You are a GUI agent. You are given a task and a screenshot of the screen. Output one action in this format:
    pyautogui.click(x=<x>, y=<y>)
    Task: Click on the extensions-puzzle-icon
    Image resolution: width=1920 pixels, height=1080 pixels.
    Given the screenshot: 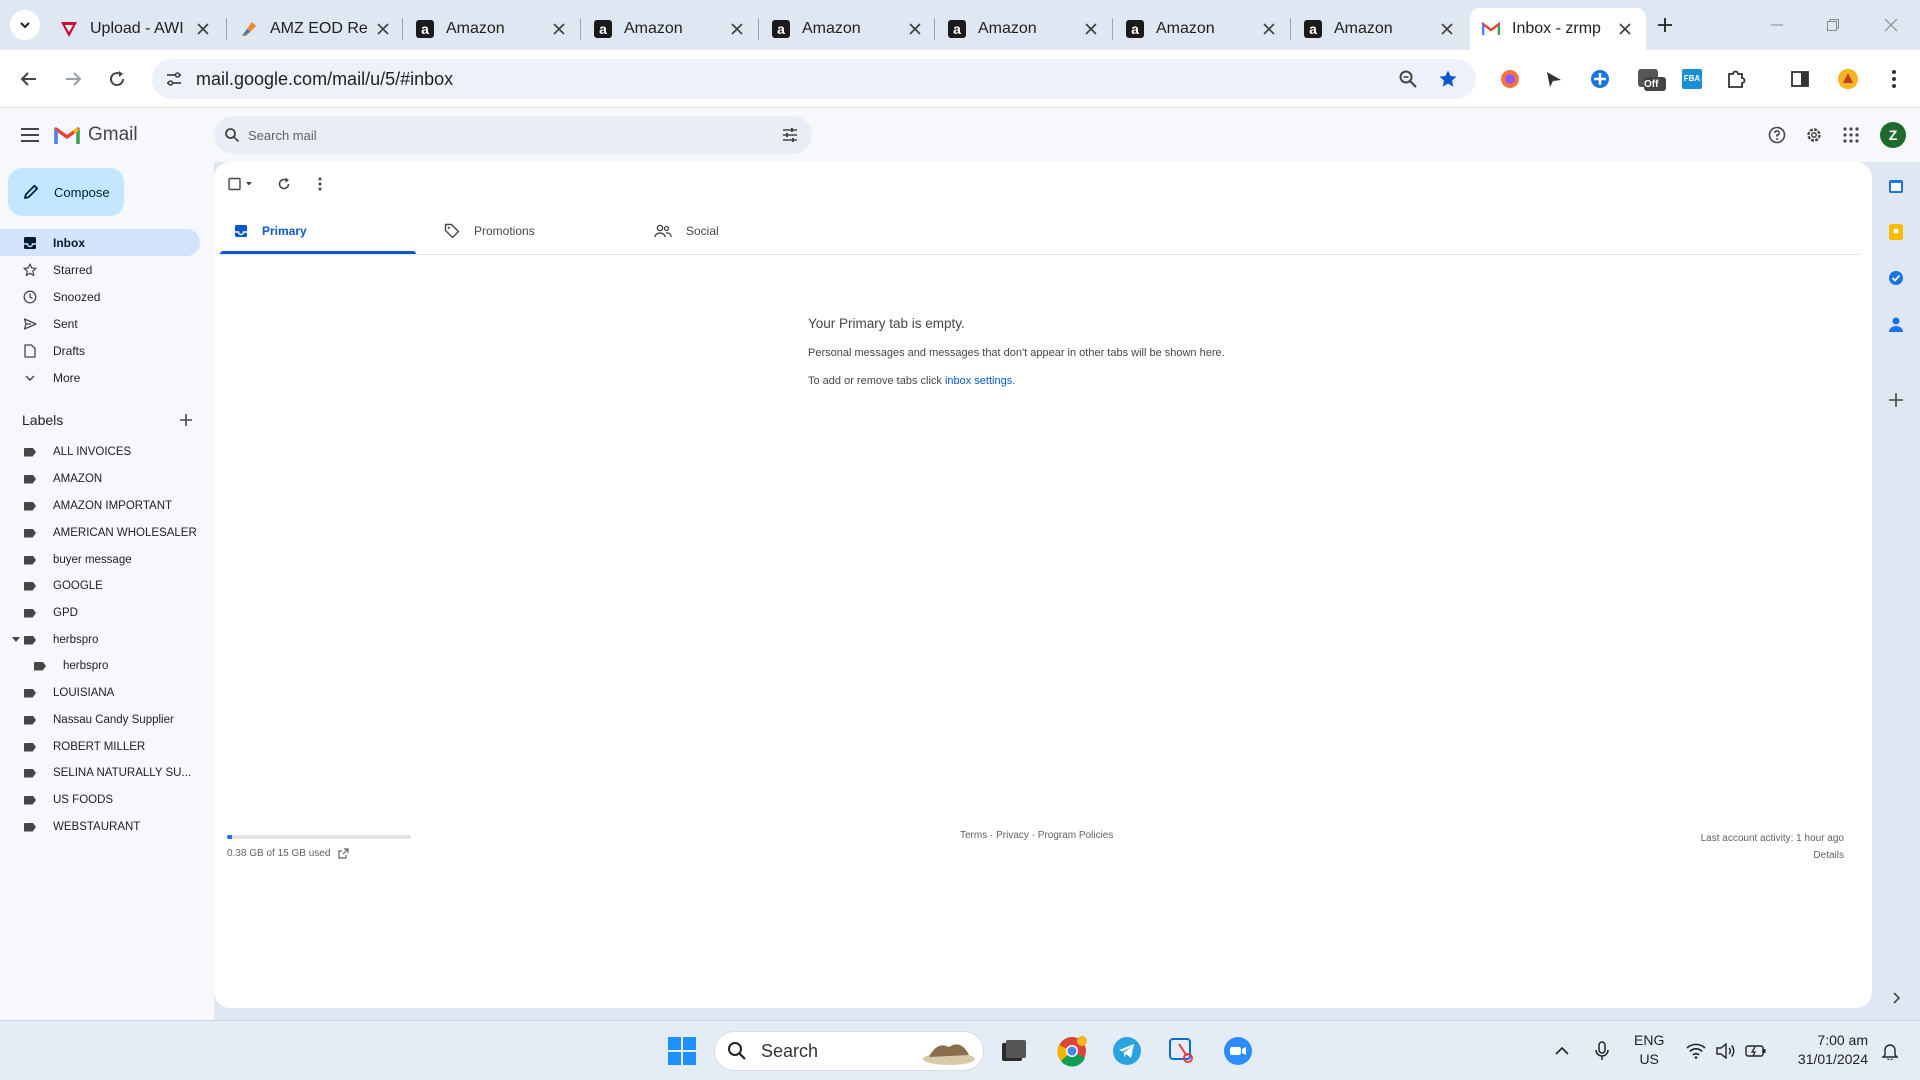 What is the action you would take?
    pyautogui.click(x=1736, y=79)
    